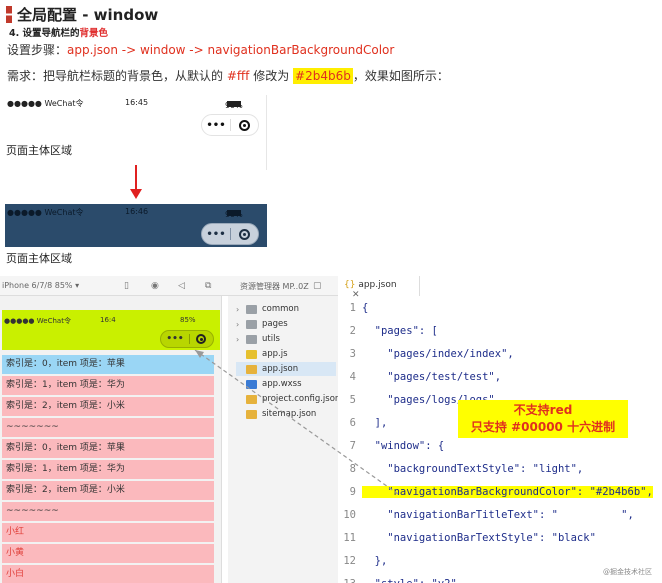 The image size is (662, 583). What do you see at coordinates (181, 286) in the screenshot?
I see `sound-icon: ◁` at bounding box center [181, 286].